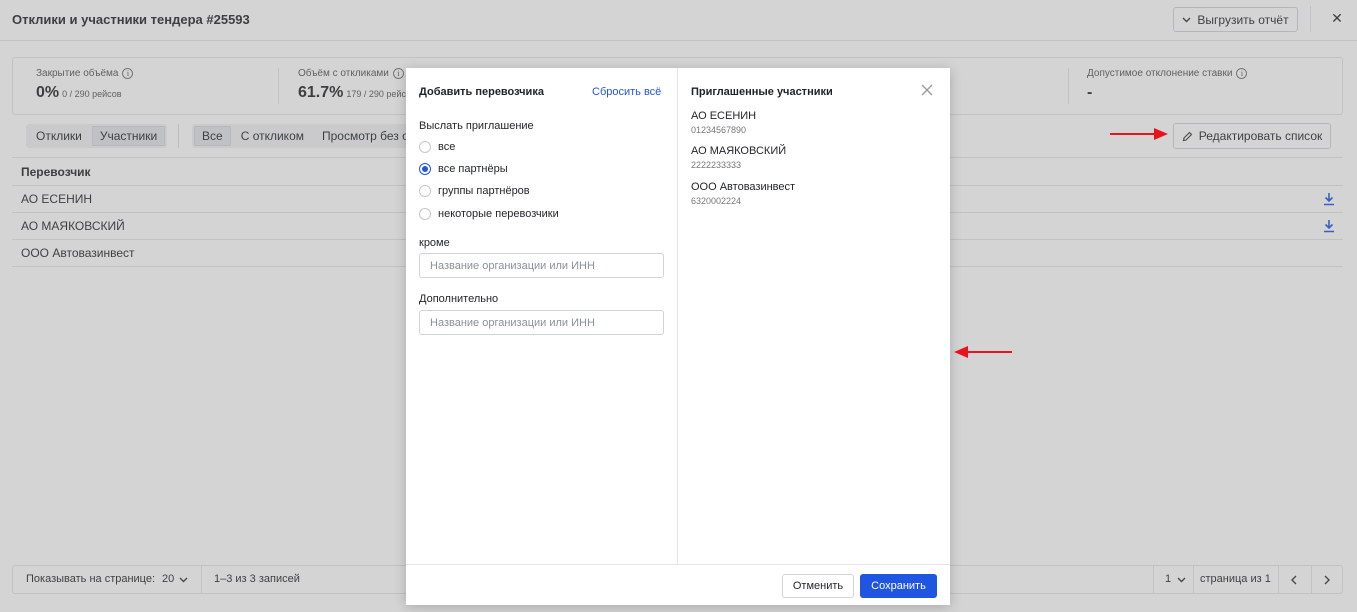 This screenshot has width=1357, height=612. Describe the element at coordinates (983, 352) in the screenshot. I see `annotation-arrow-left-icon` at that location.